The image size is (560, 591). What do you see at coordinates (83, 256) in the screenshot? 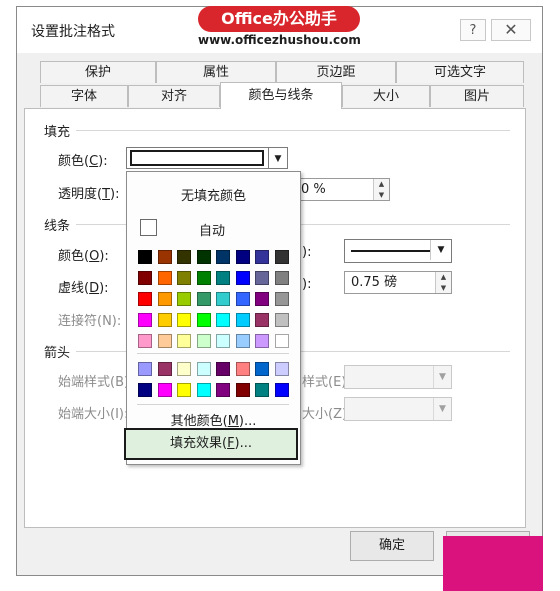
I see `line-color-label: 颜色(O):` at bounding box center [83, 256].